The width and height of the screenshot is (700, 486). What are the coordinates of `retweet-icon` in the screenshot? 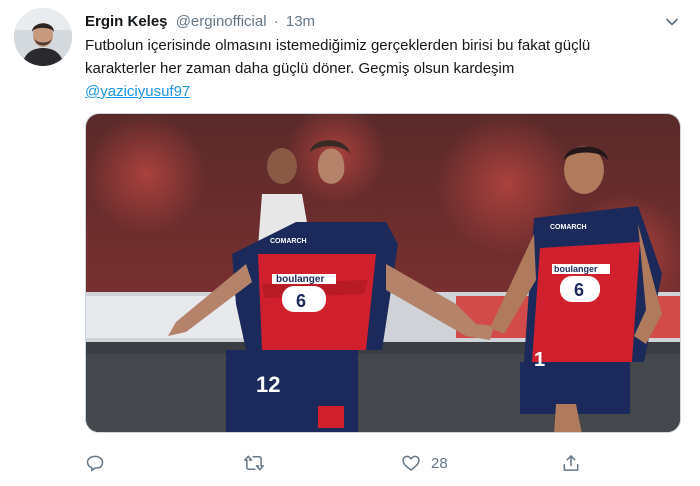 It's located at (254, 463).